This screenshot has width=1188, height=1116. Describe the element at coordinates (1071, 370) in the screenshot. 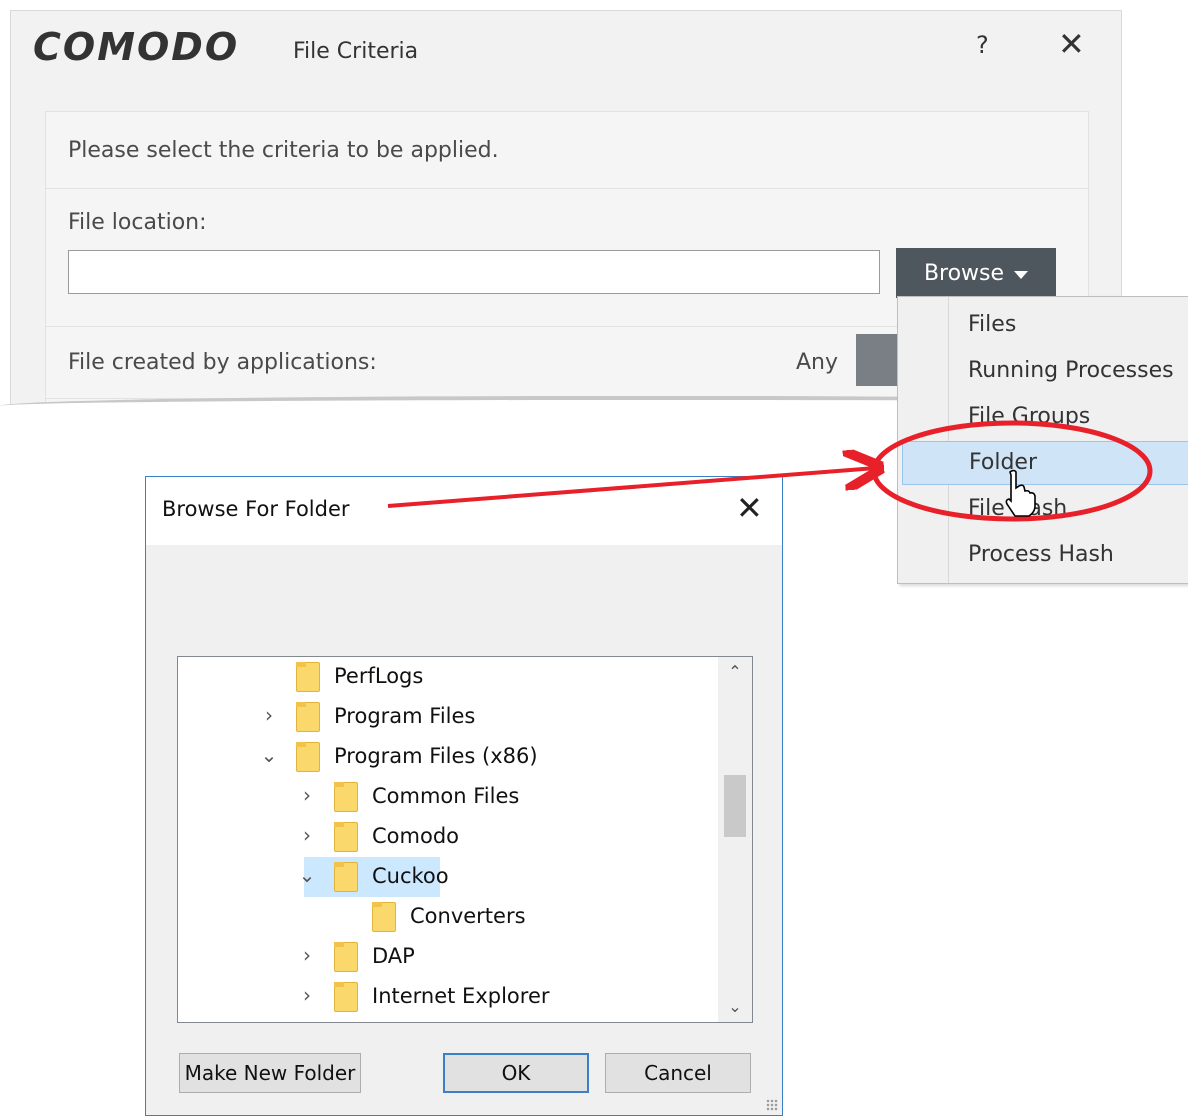

I see `menu-item-label: Running Processes` at that location.